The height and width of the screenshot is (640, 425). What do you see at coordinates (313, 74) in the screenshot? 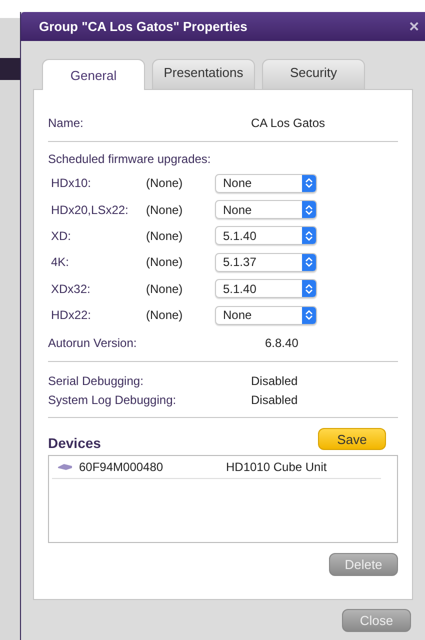
I see `tab: Security` at bounding box center [313, 74].